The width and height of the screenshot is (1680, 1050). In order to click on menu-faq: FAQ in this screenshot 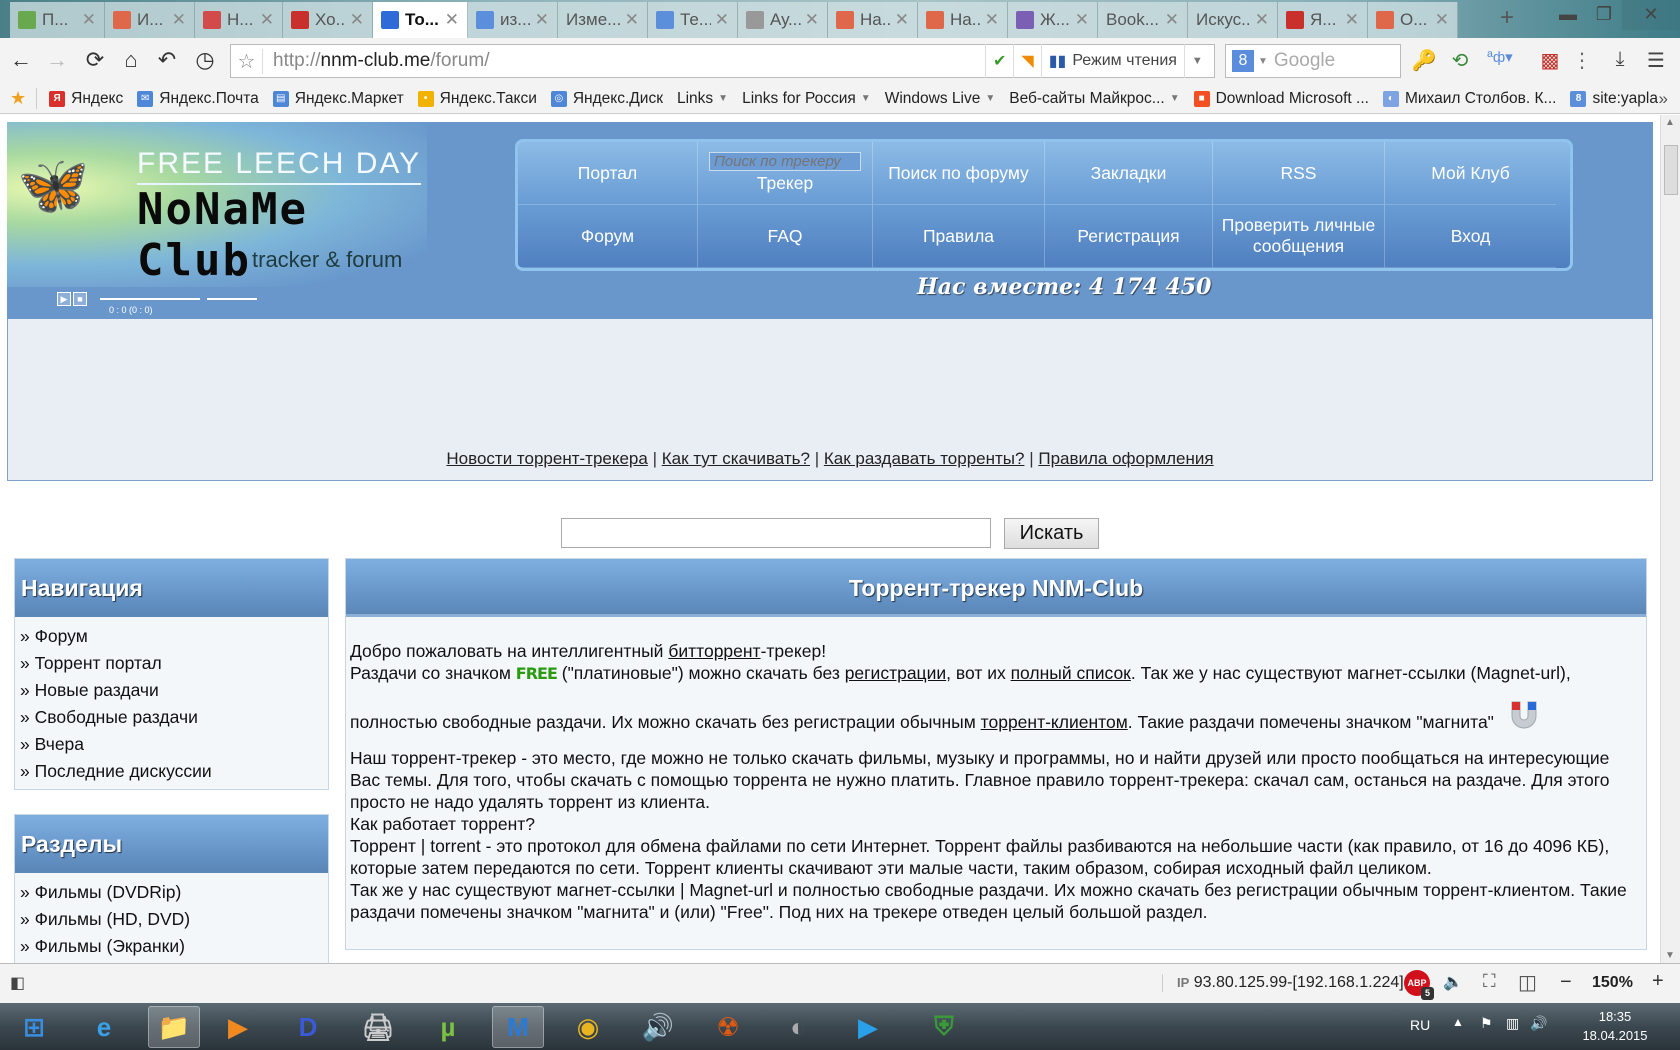, I will do `click(785, 236)`.